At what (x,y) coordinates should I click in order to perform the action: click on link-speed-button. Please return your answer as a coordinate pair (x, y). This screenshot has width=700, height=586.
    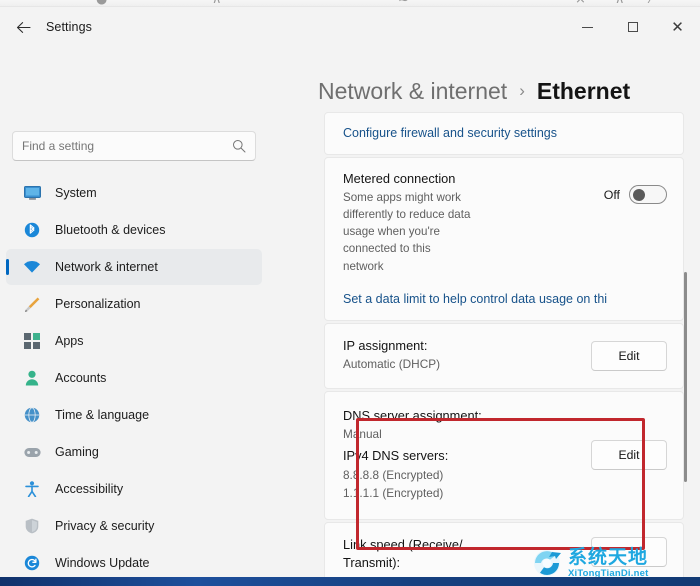
    Looking at the image, I should click on (629, 551).